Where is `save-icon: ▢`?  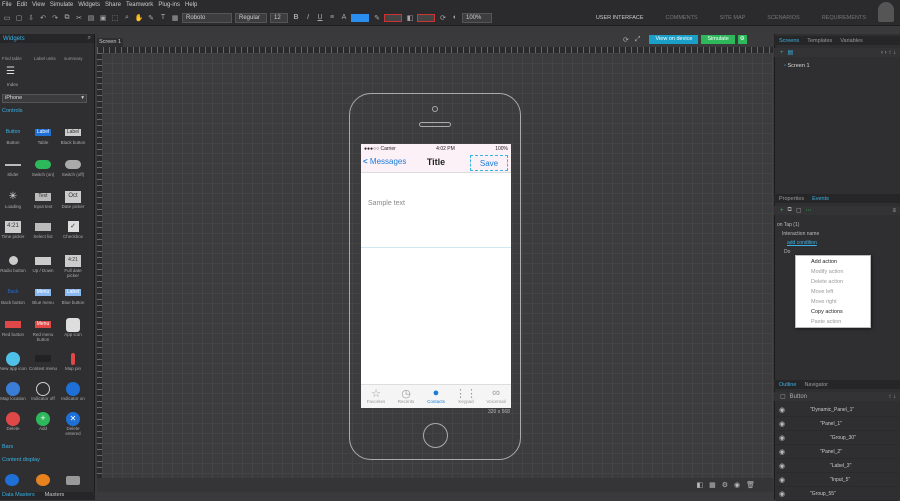 save-icon: ▢ is located at coordinates (19, 18).